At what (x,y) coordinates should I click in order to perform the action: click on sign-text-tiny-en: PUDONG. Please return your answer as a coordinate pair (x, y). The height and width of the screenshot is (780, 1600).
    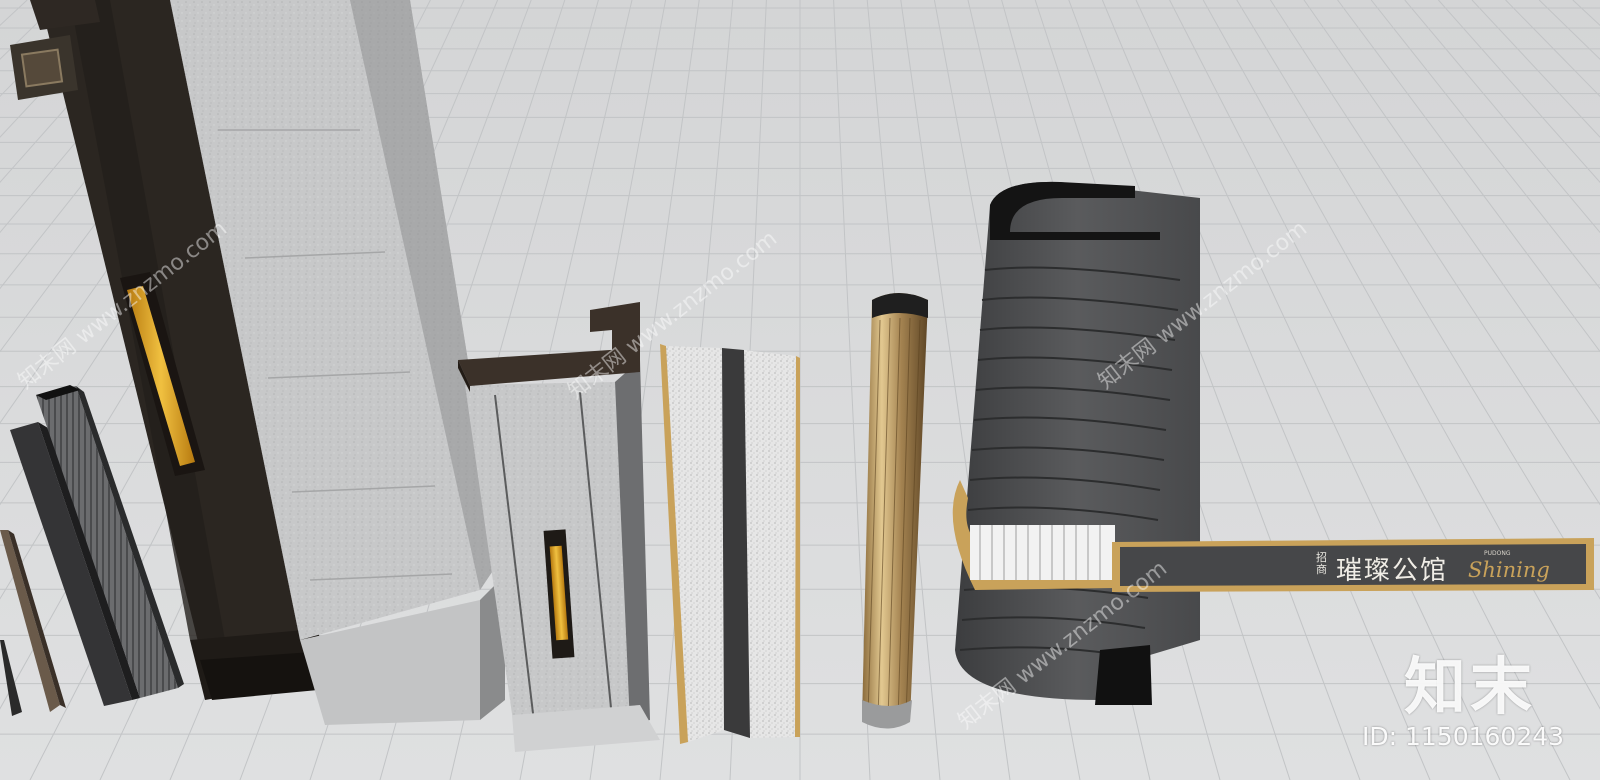
    Looking at the image, I should click on (1497, 553).